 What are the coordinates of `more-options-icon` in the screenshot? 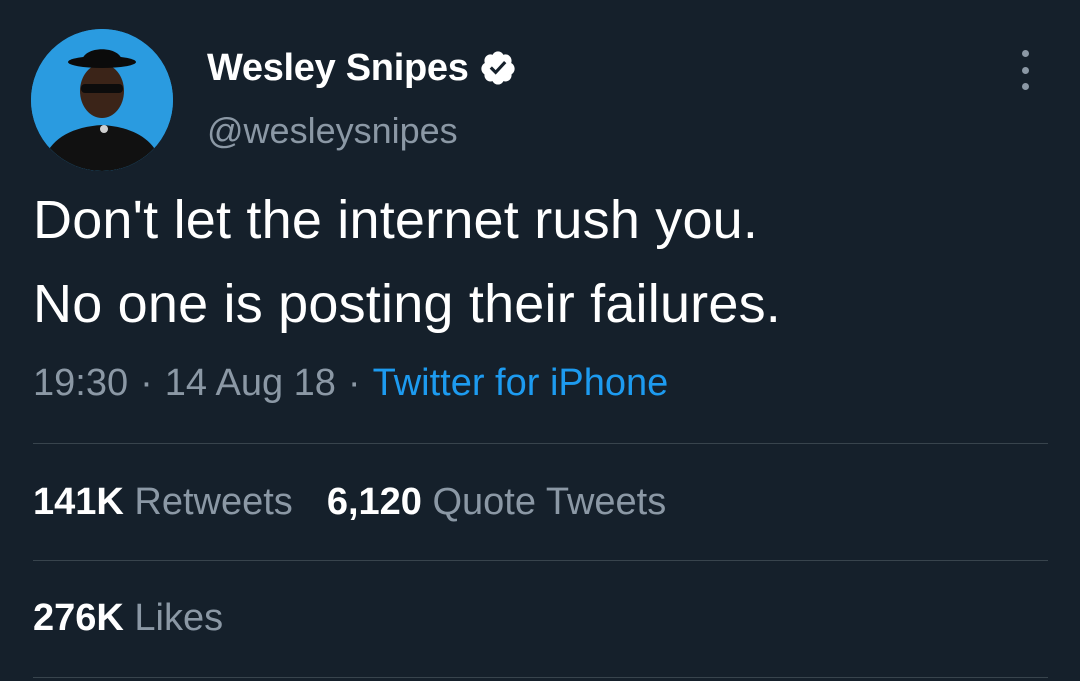 It's located at (1025, 70).